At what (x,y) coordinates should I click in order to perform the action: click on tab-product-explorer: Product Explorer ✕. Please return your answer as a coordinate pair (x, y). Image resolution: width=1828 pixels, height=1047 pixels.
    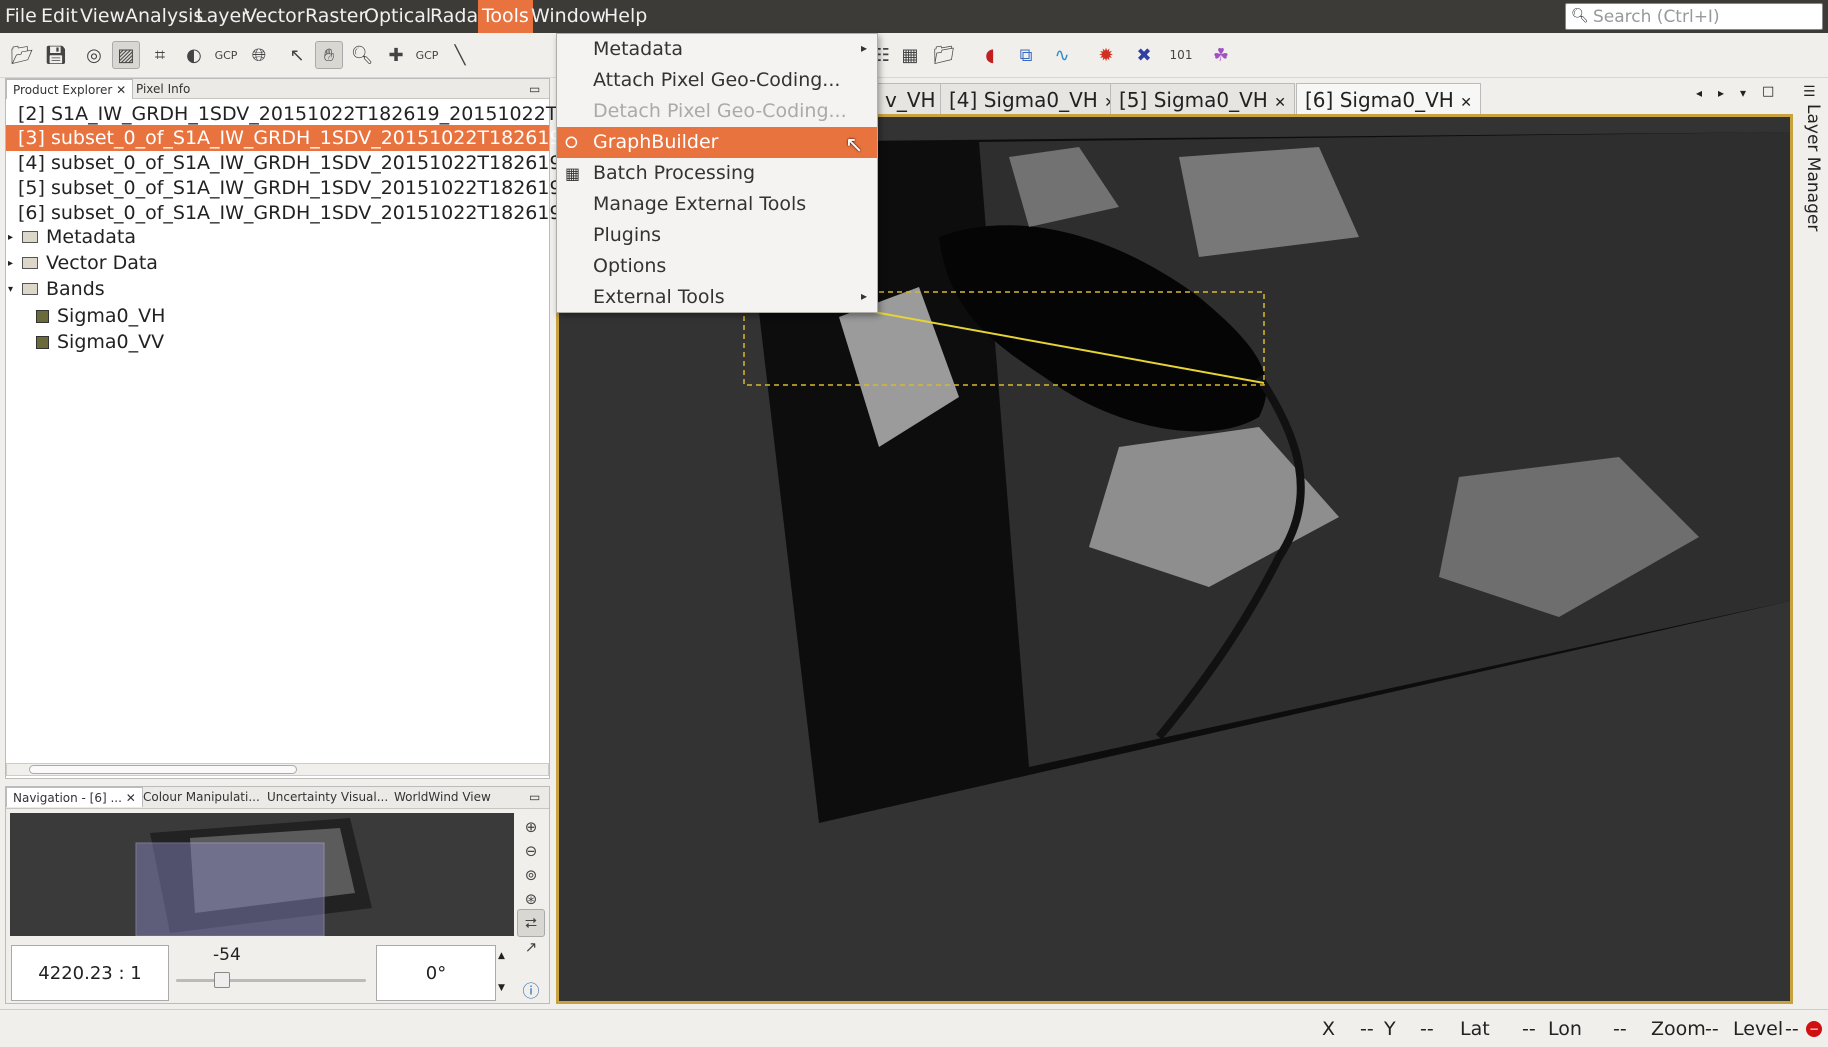
    Looking at the image, I should click on (70, 89).